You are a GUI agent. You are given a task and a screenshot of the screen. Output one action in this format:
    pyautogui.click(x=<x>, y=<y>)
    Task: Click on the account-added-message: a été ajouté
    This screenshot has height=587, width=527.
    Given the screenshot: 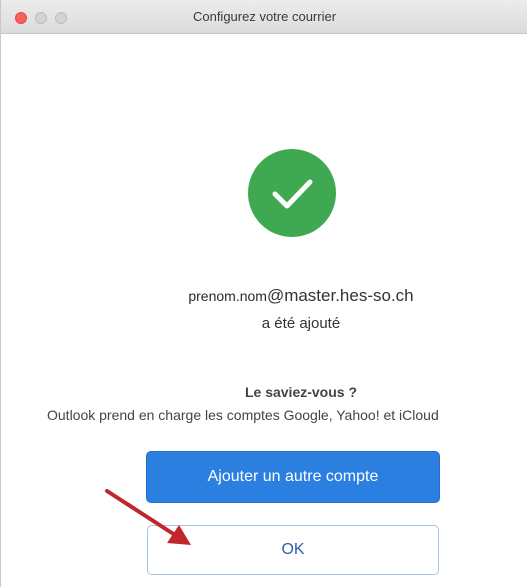 What is the action you would take?
    pyautogui.click(x=301, y=323)
    